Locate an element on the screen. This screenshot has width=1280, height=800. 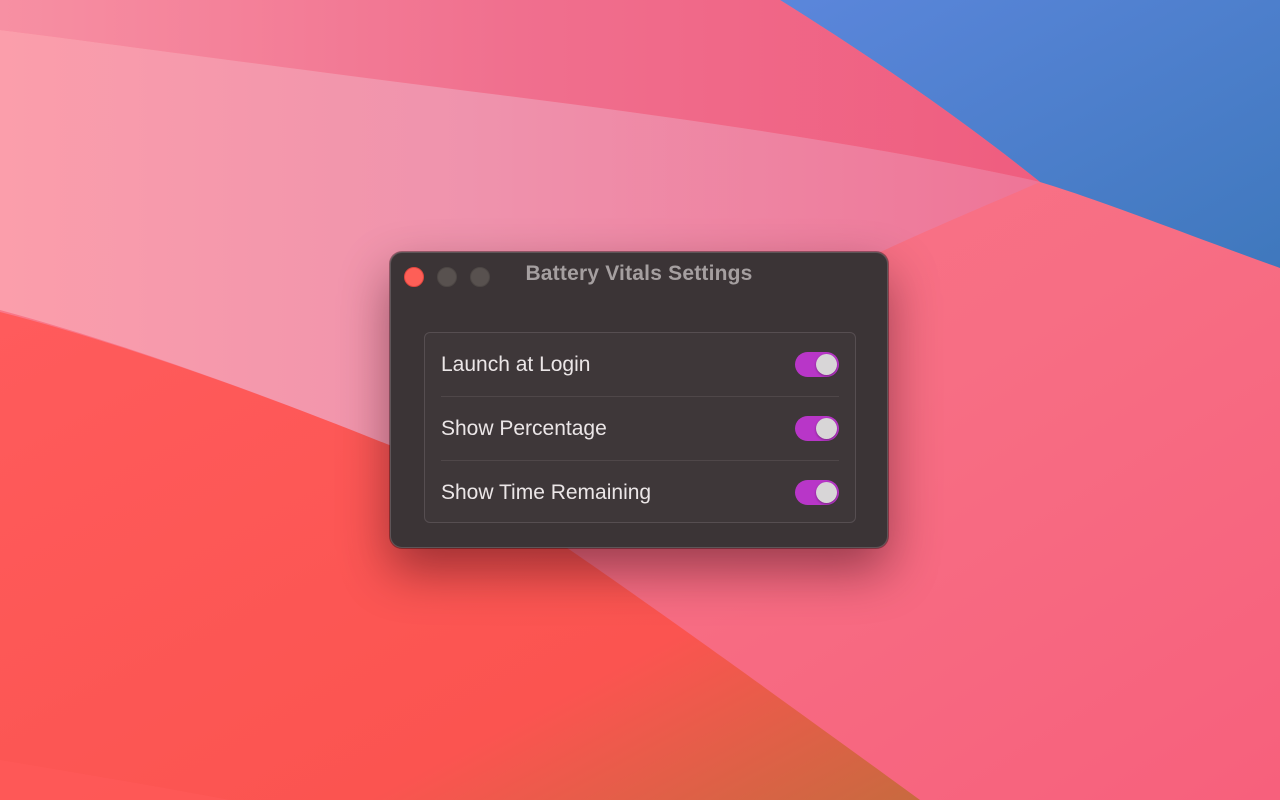
show-time-remaining-toggle is located at coordinates (817, 492).